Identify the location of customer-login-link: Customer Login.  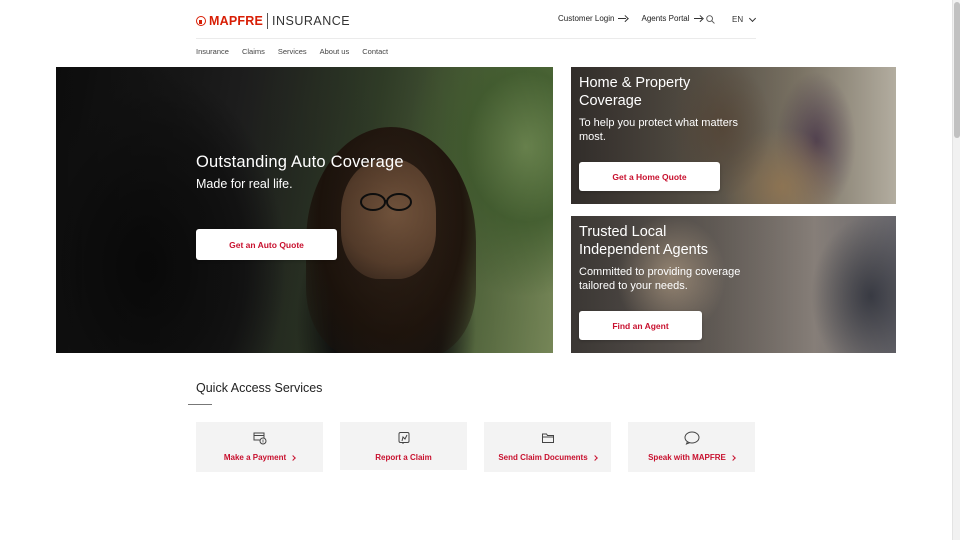
(592, 18).